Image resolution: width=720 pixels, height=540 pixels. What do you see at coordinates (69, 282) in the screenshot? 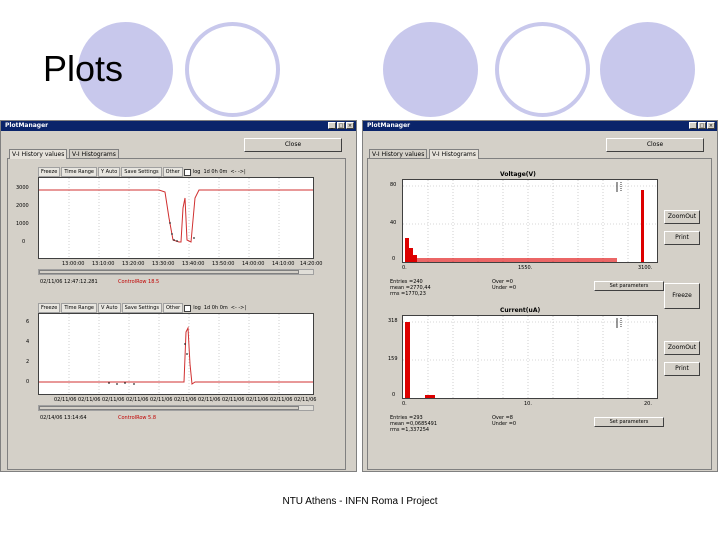
I see `plot1-status-date: 02/11/06 12:47:12.281` at bounding box center [69, 282].